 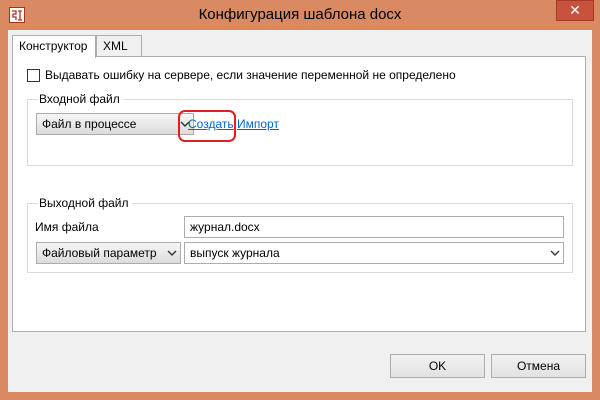 I want to click on input-source-value: Файл в процессе, so click(x=89, y=124).